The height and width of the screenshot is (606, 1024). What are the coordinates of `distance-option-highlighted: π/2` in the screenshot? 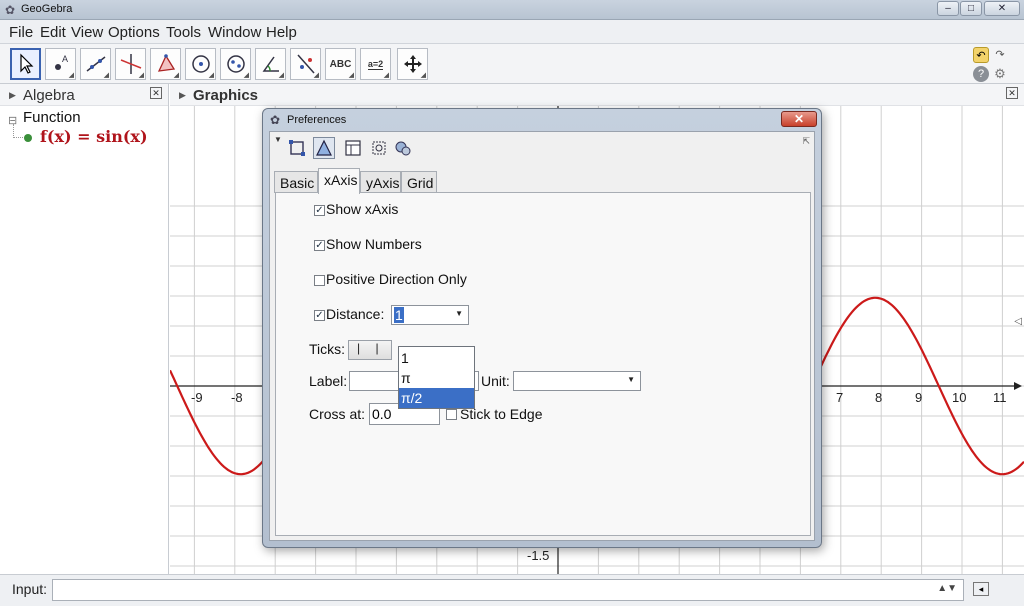 It's located at (436, 398).